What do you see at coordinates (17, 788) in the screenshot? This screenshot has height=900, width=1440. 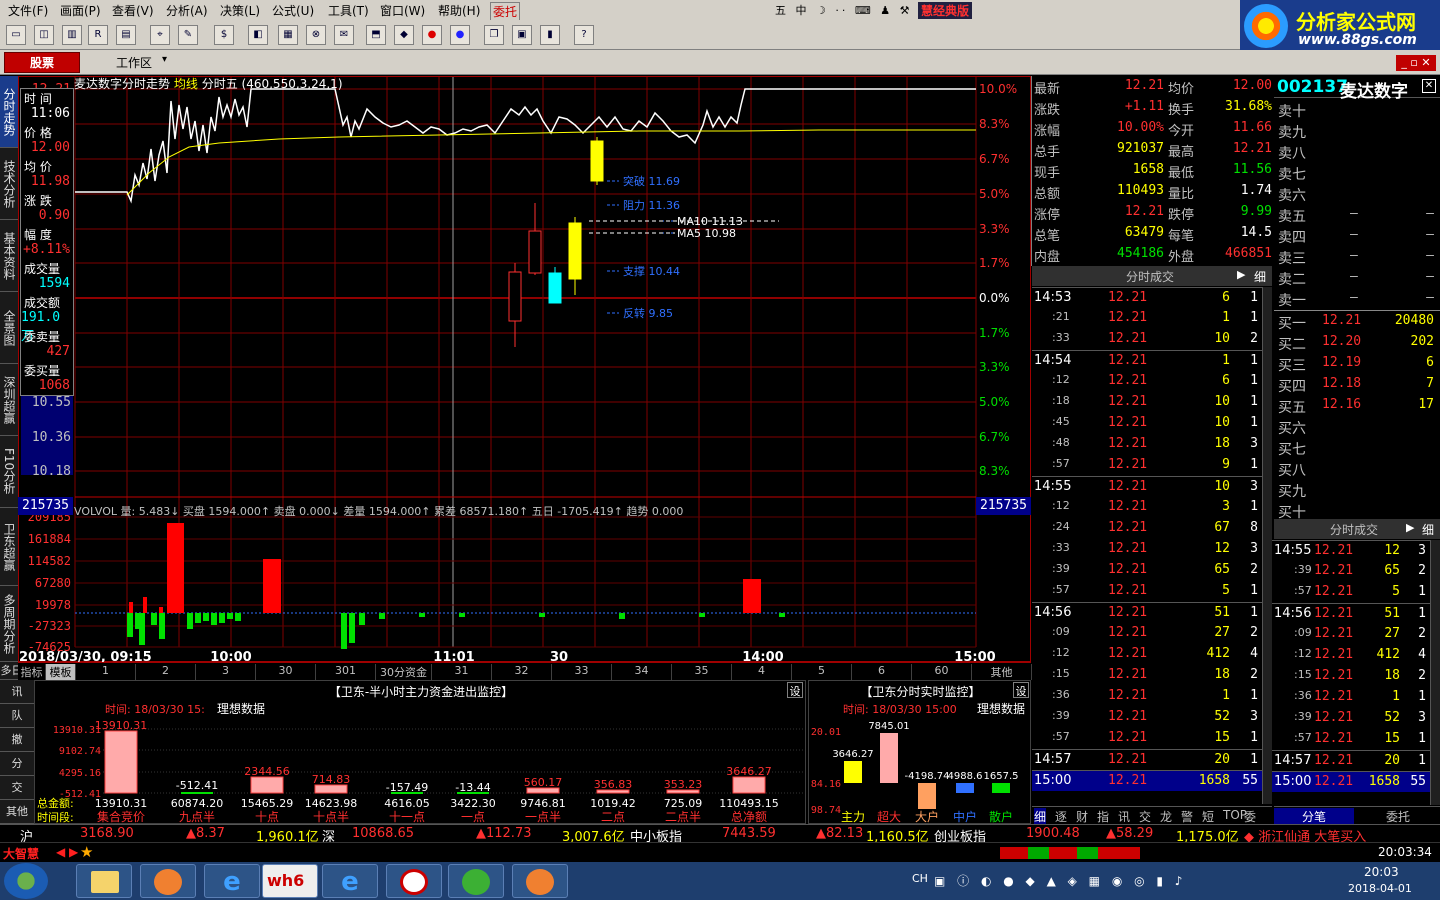 I see `side-tab2-5: 交` at bounding box center [17, 788].